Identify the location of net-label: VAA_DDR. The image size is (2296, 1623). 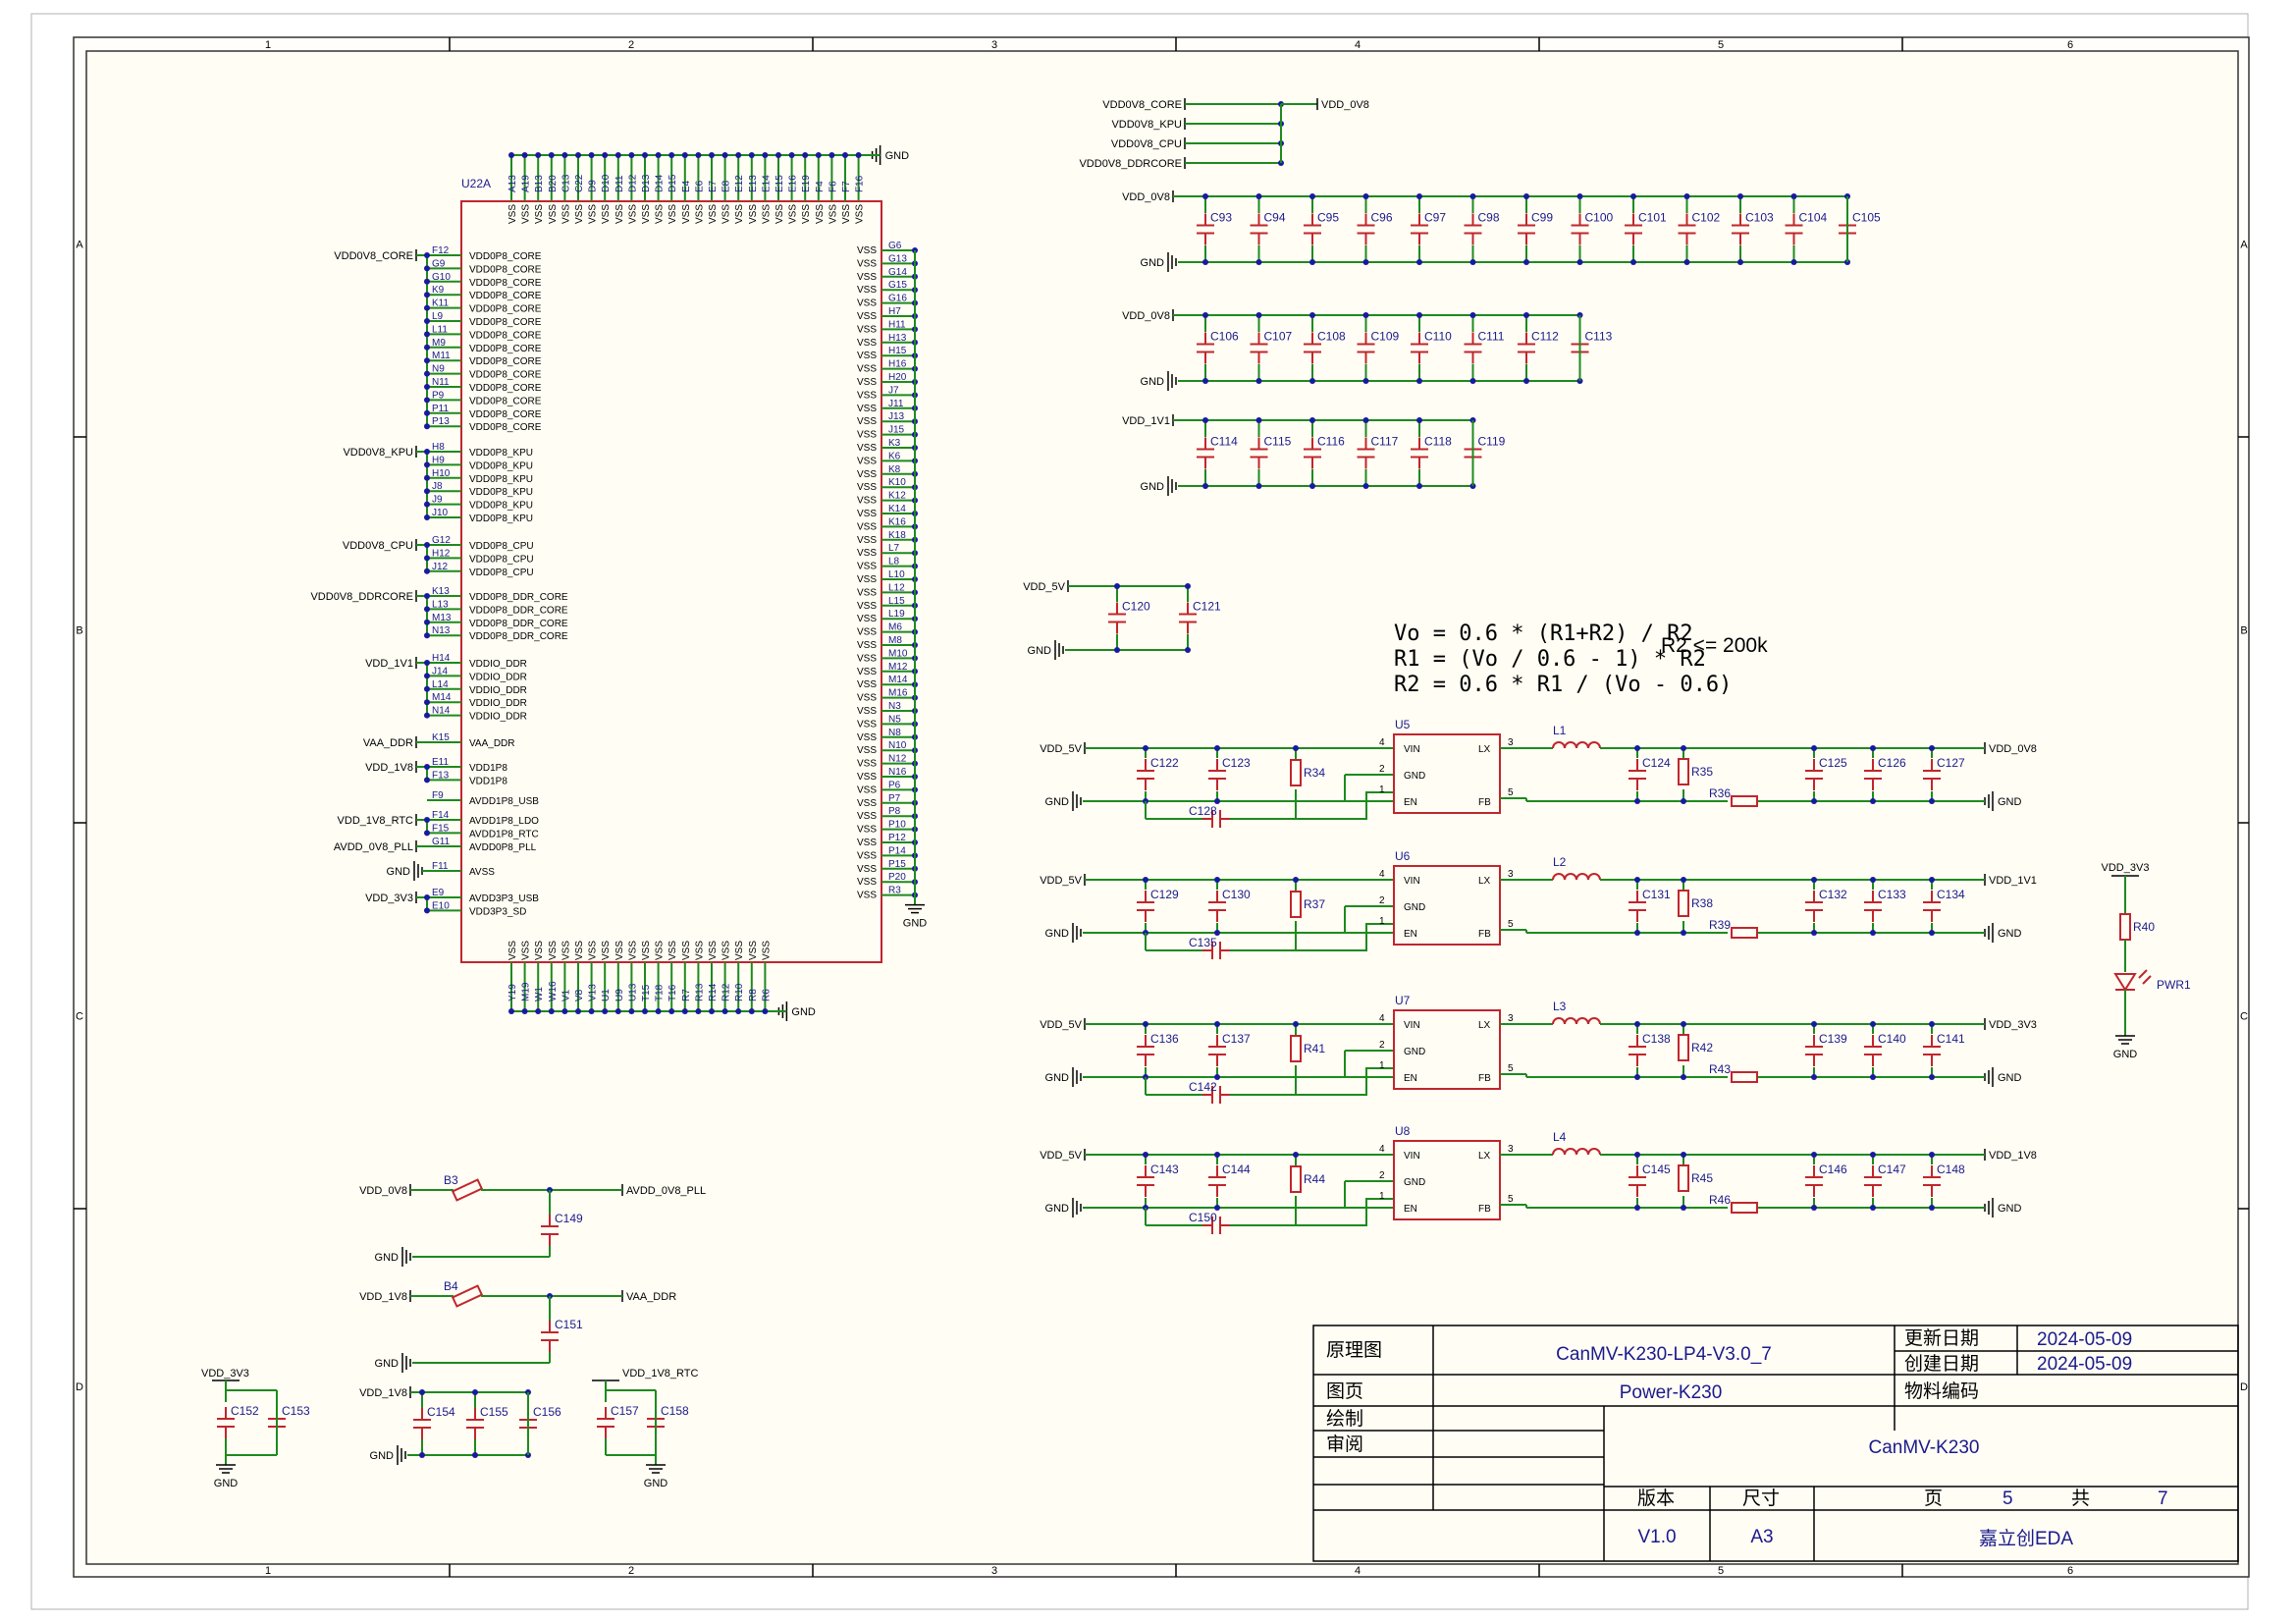
(388, 743).